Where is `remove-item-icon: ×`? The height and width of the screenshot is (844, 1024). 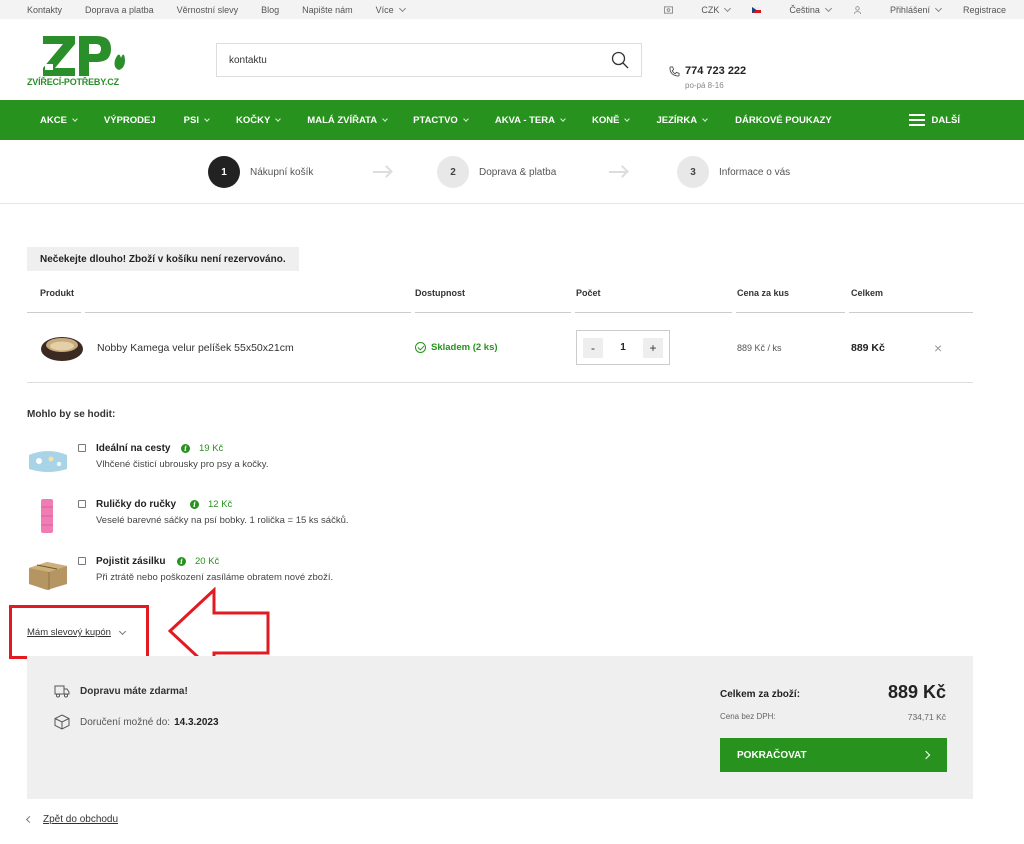 remove-item-icon: × is located at coordinates (938, 348).